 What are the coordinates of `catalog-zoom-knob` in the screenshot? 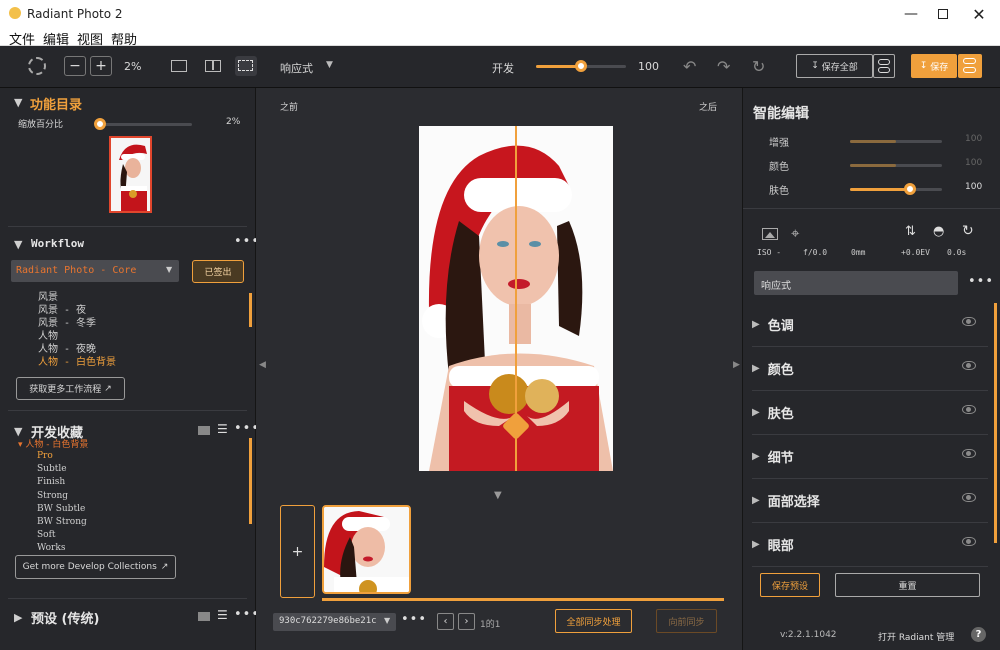 It's located at (100, 124).